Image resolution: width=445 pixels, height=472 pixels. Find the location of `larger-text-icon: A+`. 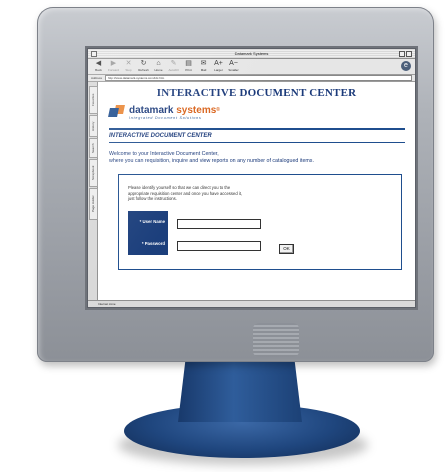

larger-text-icon: A+ is located at coordinates (218, 63).